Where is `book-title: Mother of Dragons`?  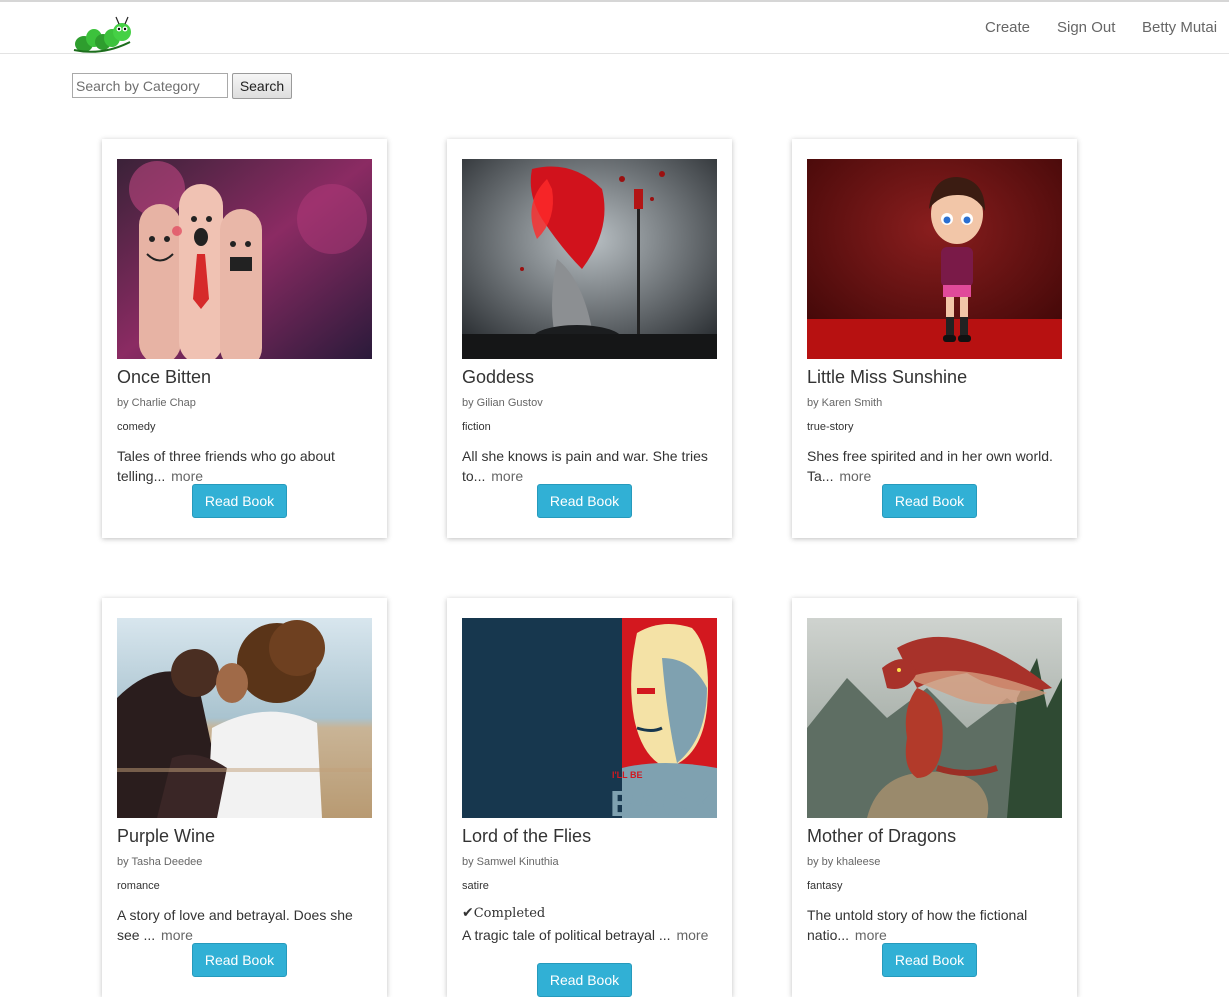
book-title: Mother of Dragons is located at coordinates (881, 836).